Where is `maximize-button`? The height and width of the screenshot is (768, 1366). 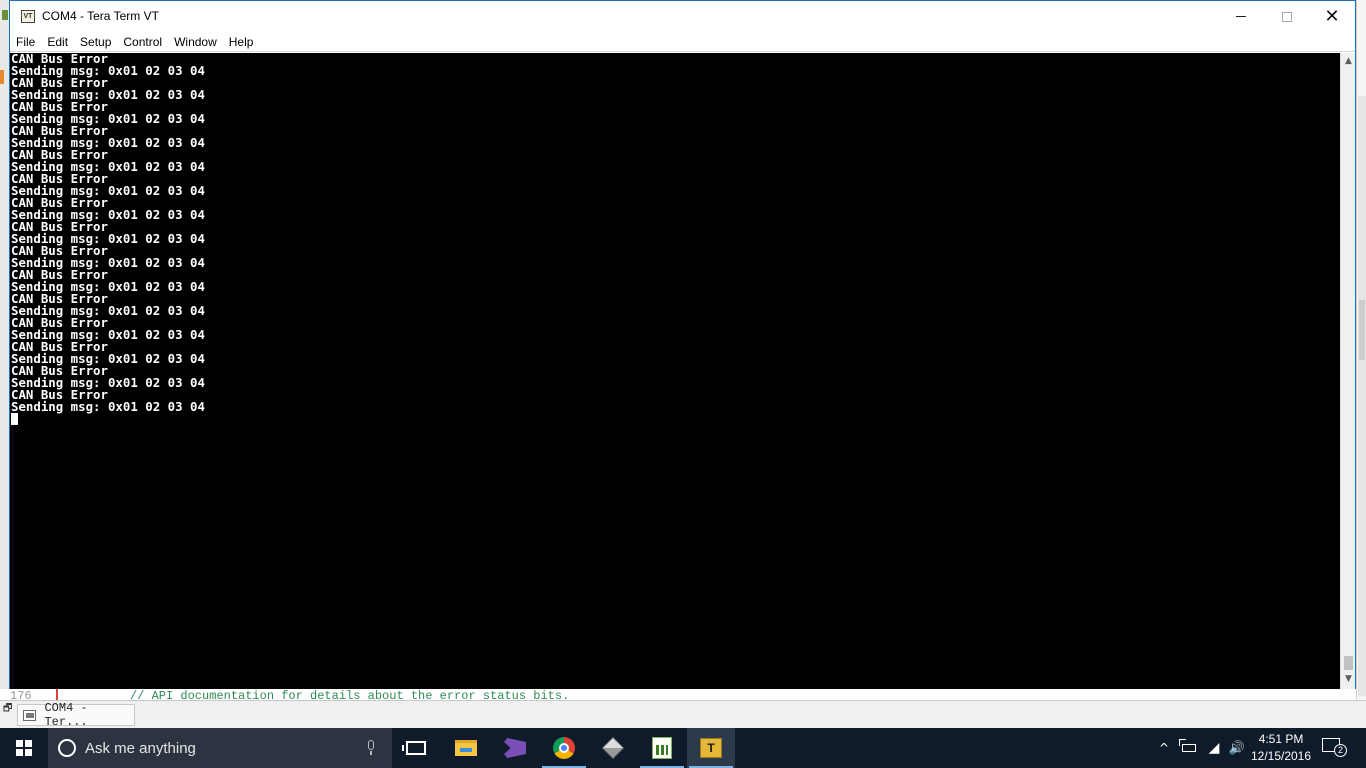 maximize-button is located at coordinates (1287, 16).